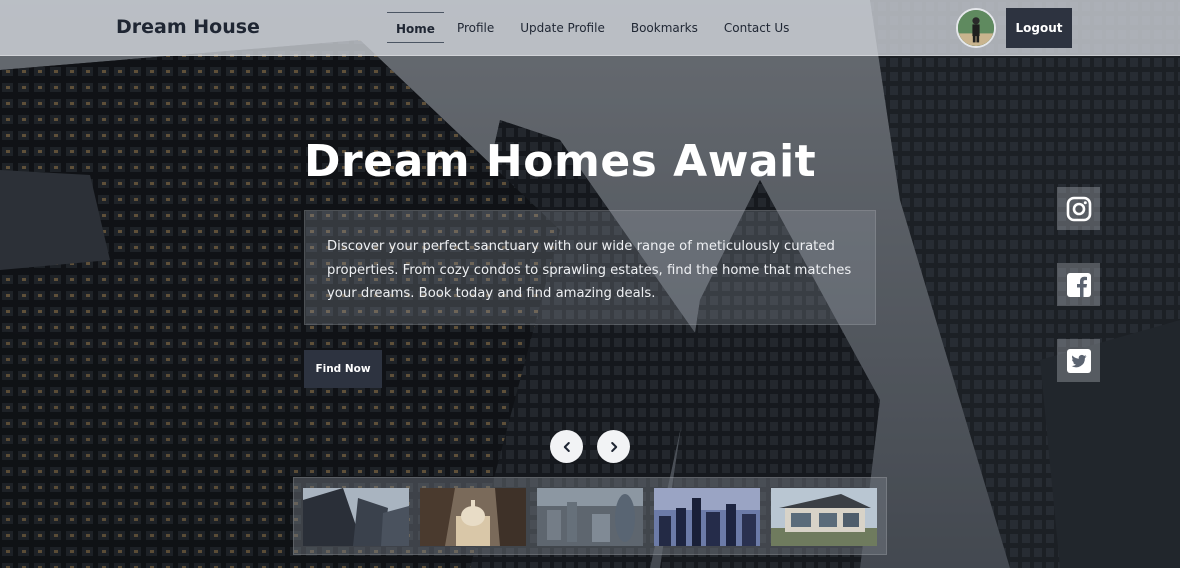  Describe the element at coordinates (415, 27) in the screenshot. I see `nav-link-home: Home` at that location.